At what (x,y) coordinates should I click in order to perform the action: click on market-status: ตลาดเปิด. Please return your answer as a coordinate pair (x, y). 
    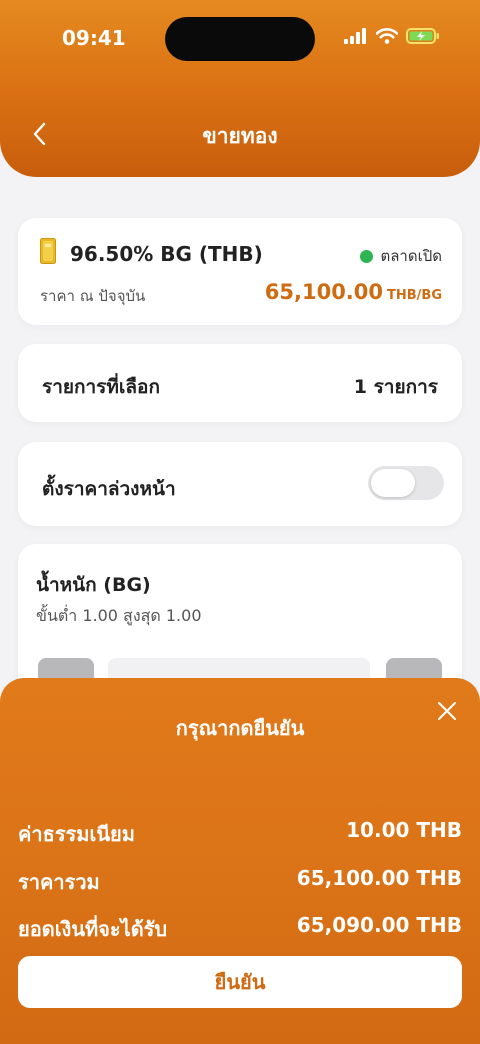
    Looking at the image, I should click on (401, 256).